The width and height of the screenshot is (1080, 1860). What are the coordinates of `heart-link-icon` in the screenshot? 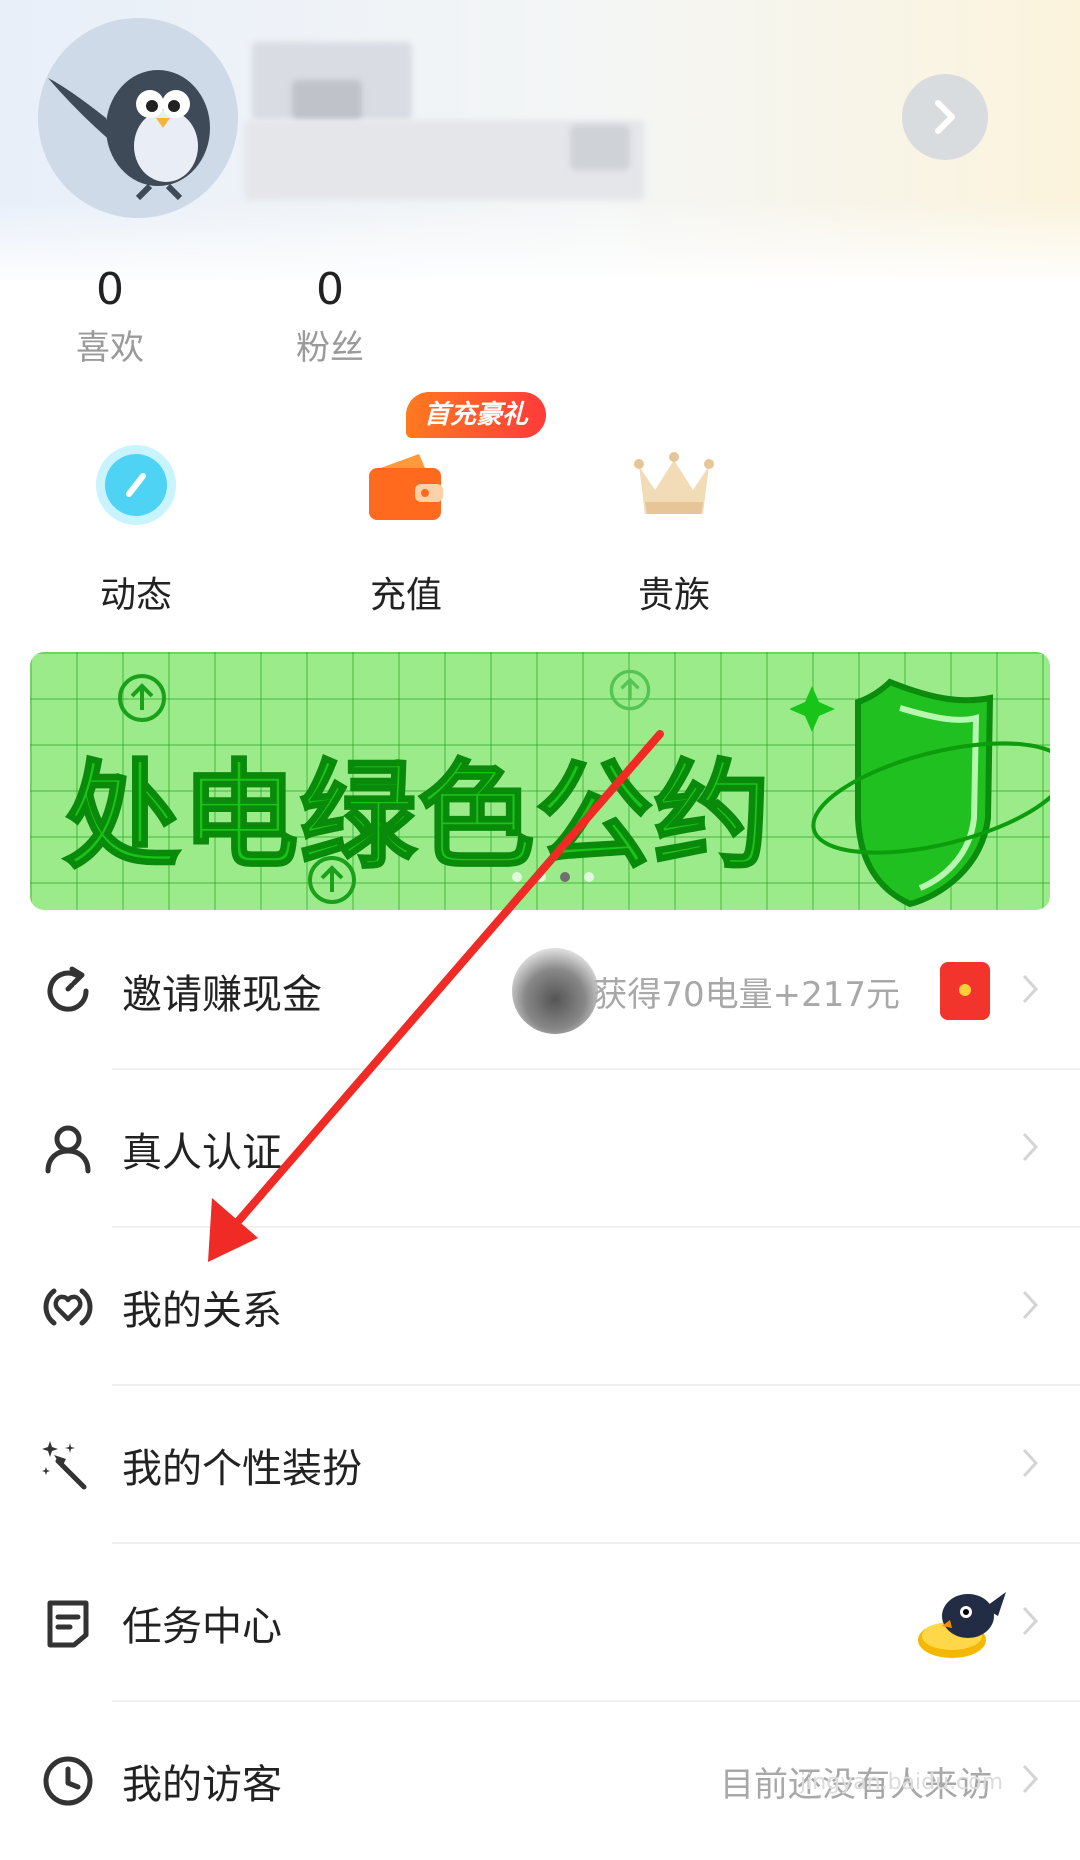 It's located at (68, 1307).